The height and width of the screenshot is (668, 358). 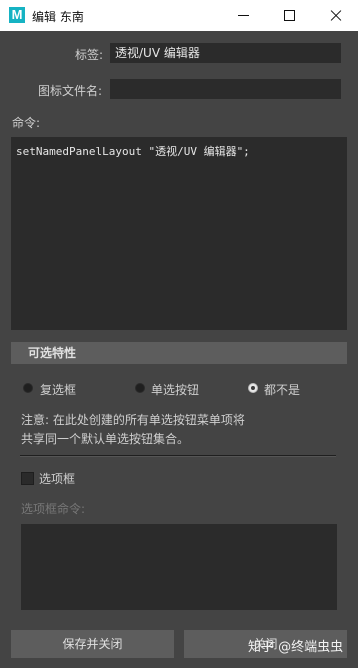 I want to click on option-box-command-input, so click(x=179, y=567).